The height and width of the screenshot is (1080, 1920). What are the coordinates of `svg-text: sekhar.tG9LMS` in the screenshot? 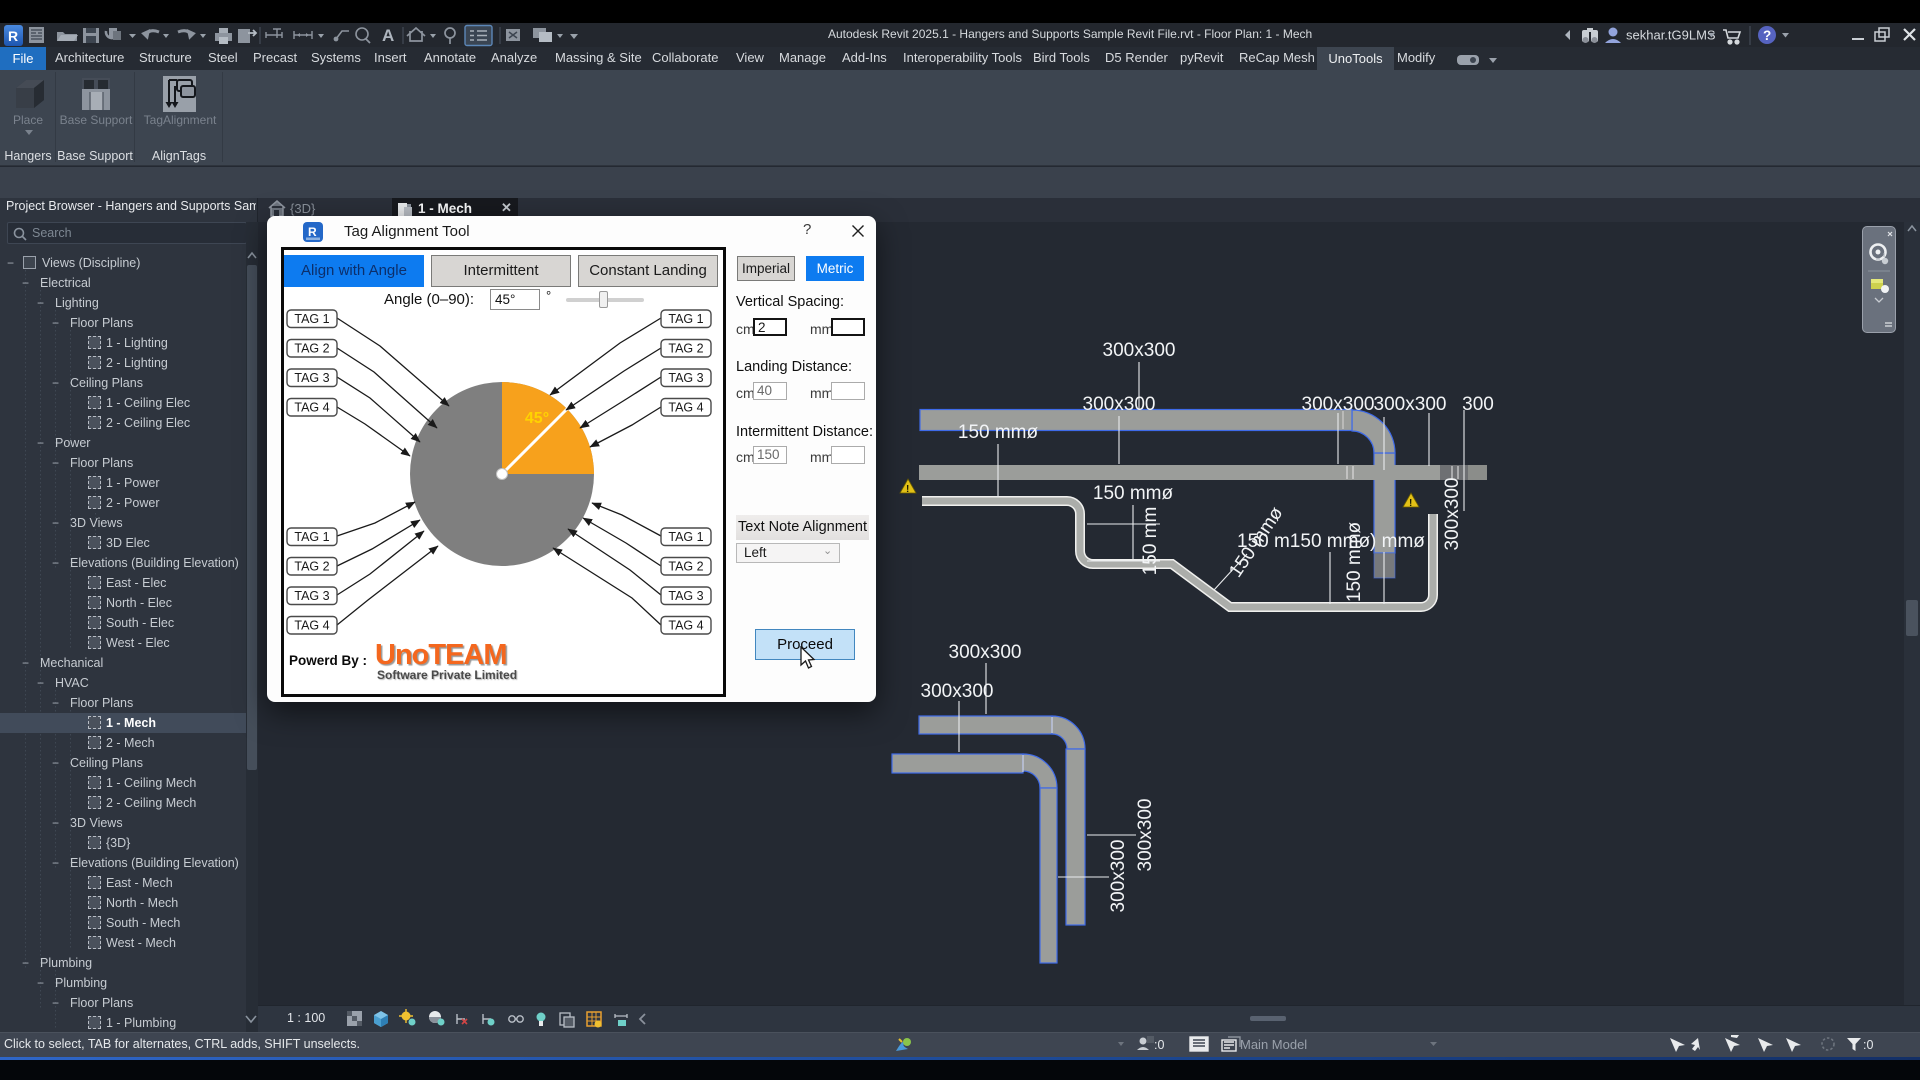 It's located at (1671, 35).